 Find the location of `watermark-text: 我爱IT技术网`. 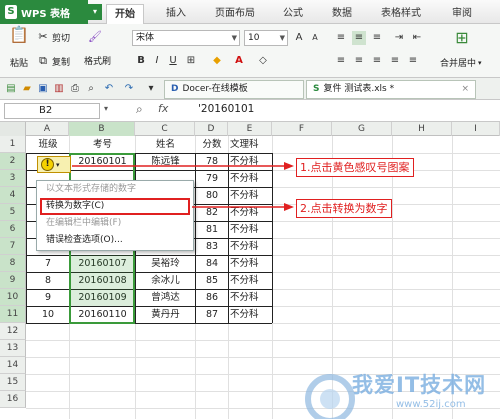

watermark-text: 我爱IT技术网 is located at coordinates (419, 385).